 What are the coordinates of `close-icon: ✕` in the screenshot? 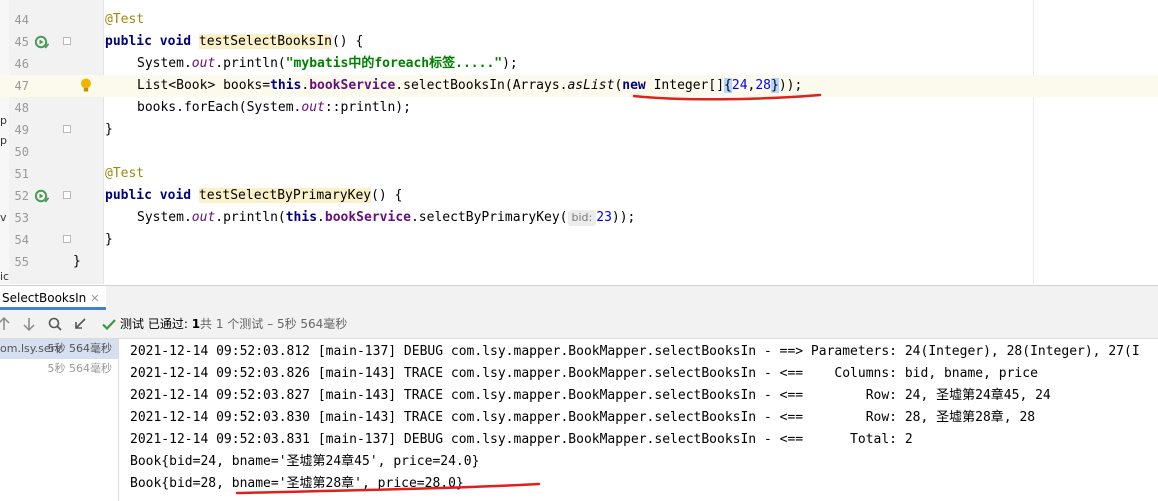 It's located at (94, 298).